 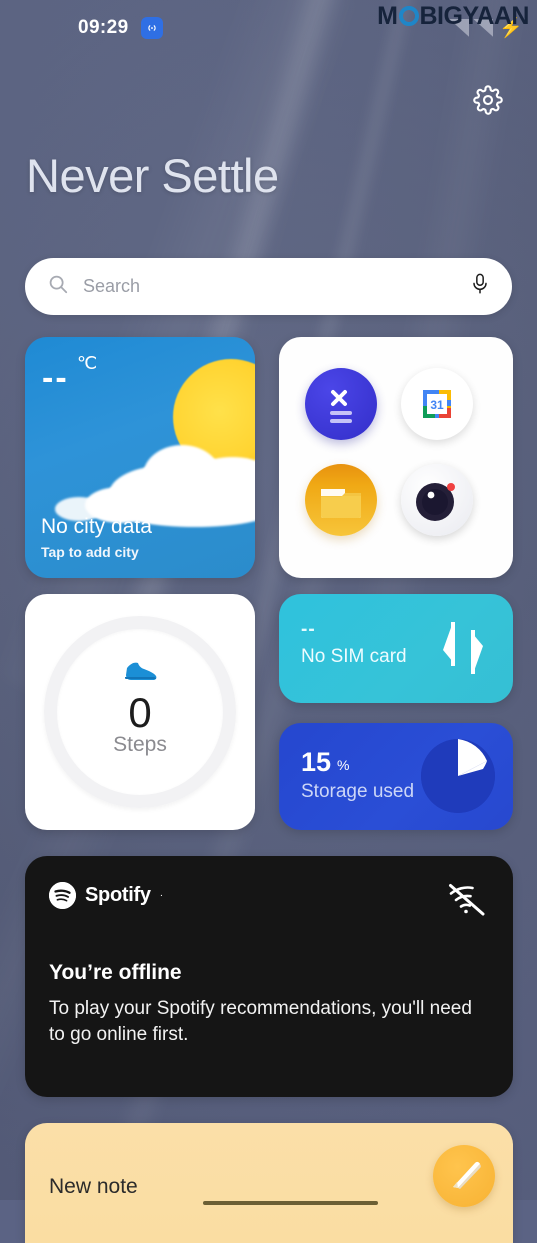 What do you see at coordinates (93, 1187) in the screenshot?
I see `new-note-label: New note` at bounding box center [93, 1187].